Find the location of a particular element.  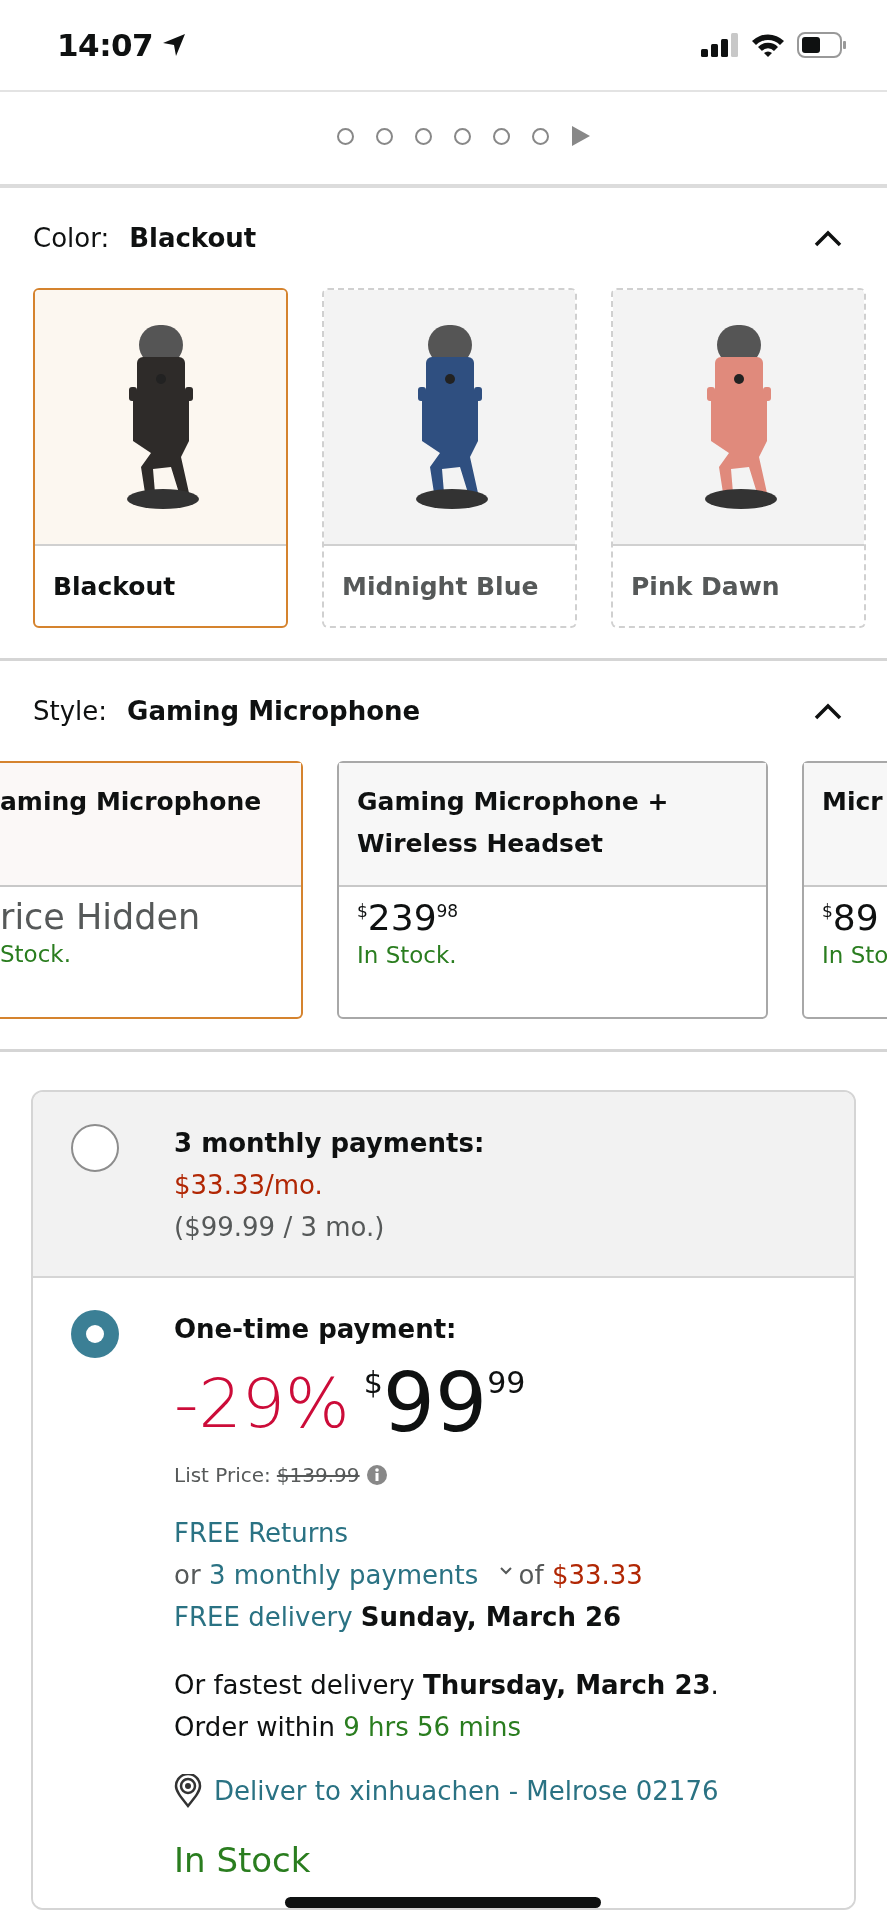

battery-icon is located at coordinates (822, 45).